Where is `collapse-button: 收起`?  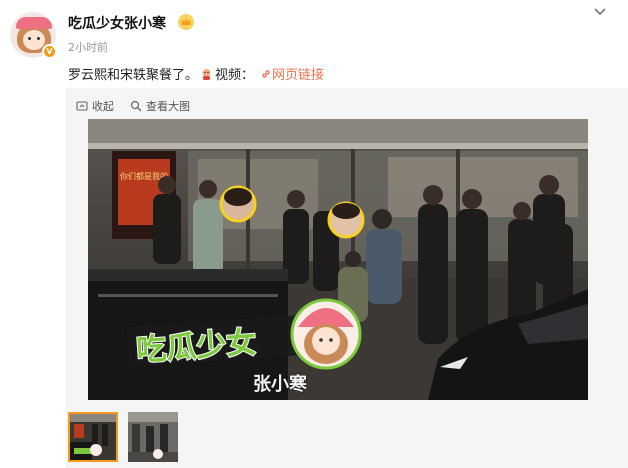 collapse-button: 收起 is located at coordinates (95, 106).